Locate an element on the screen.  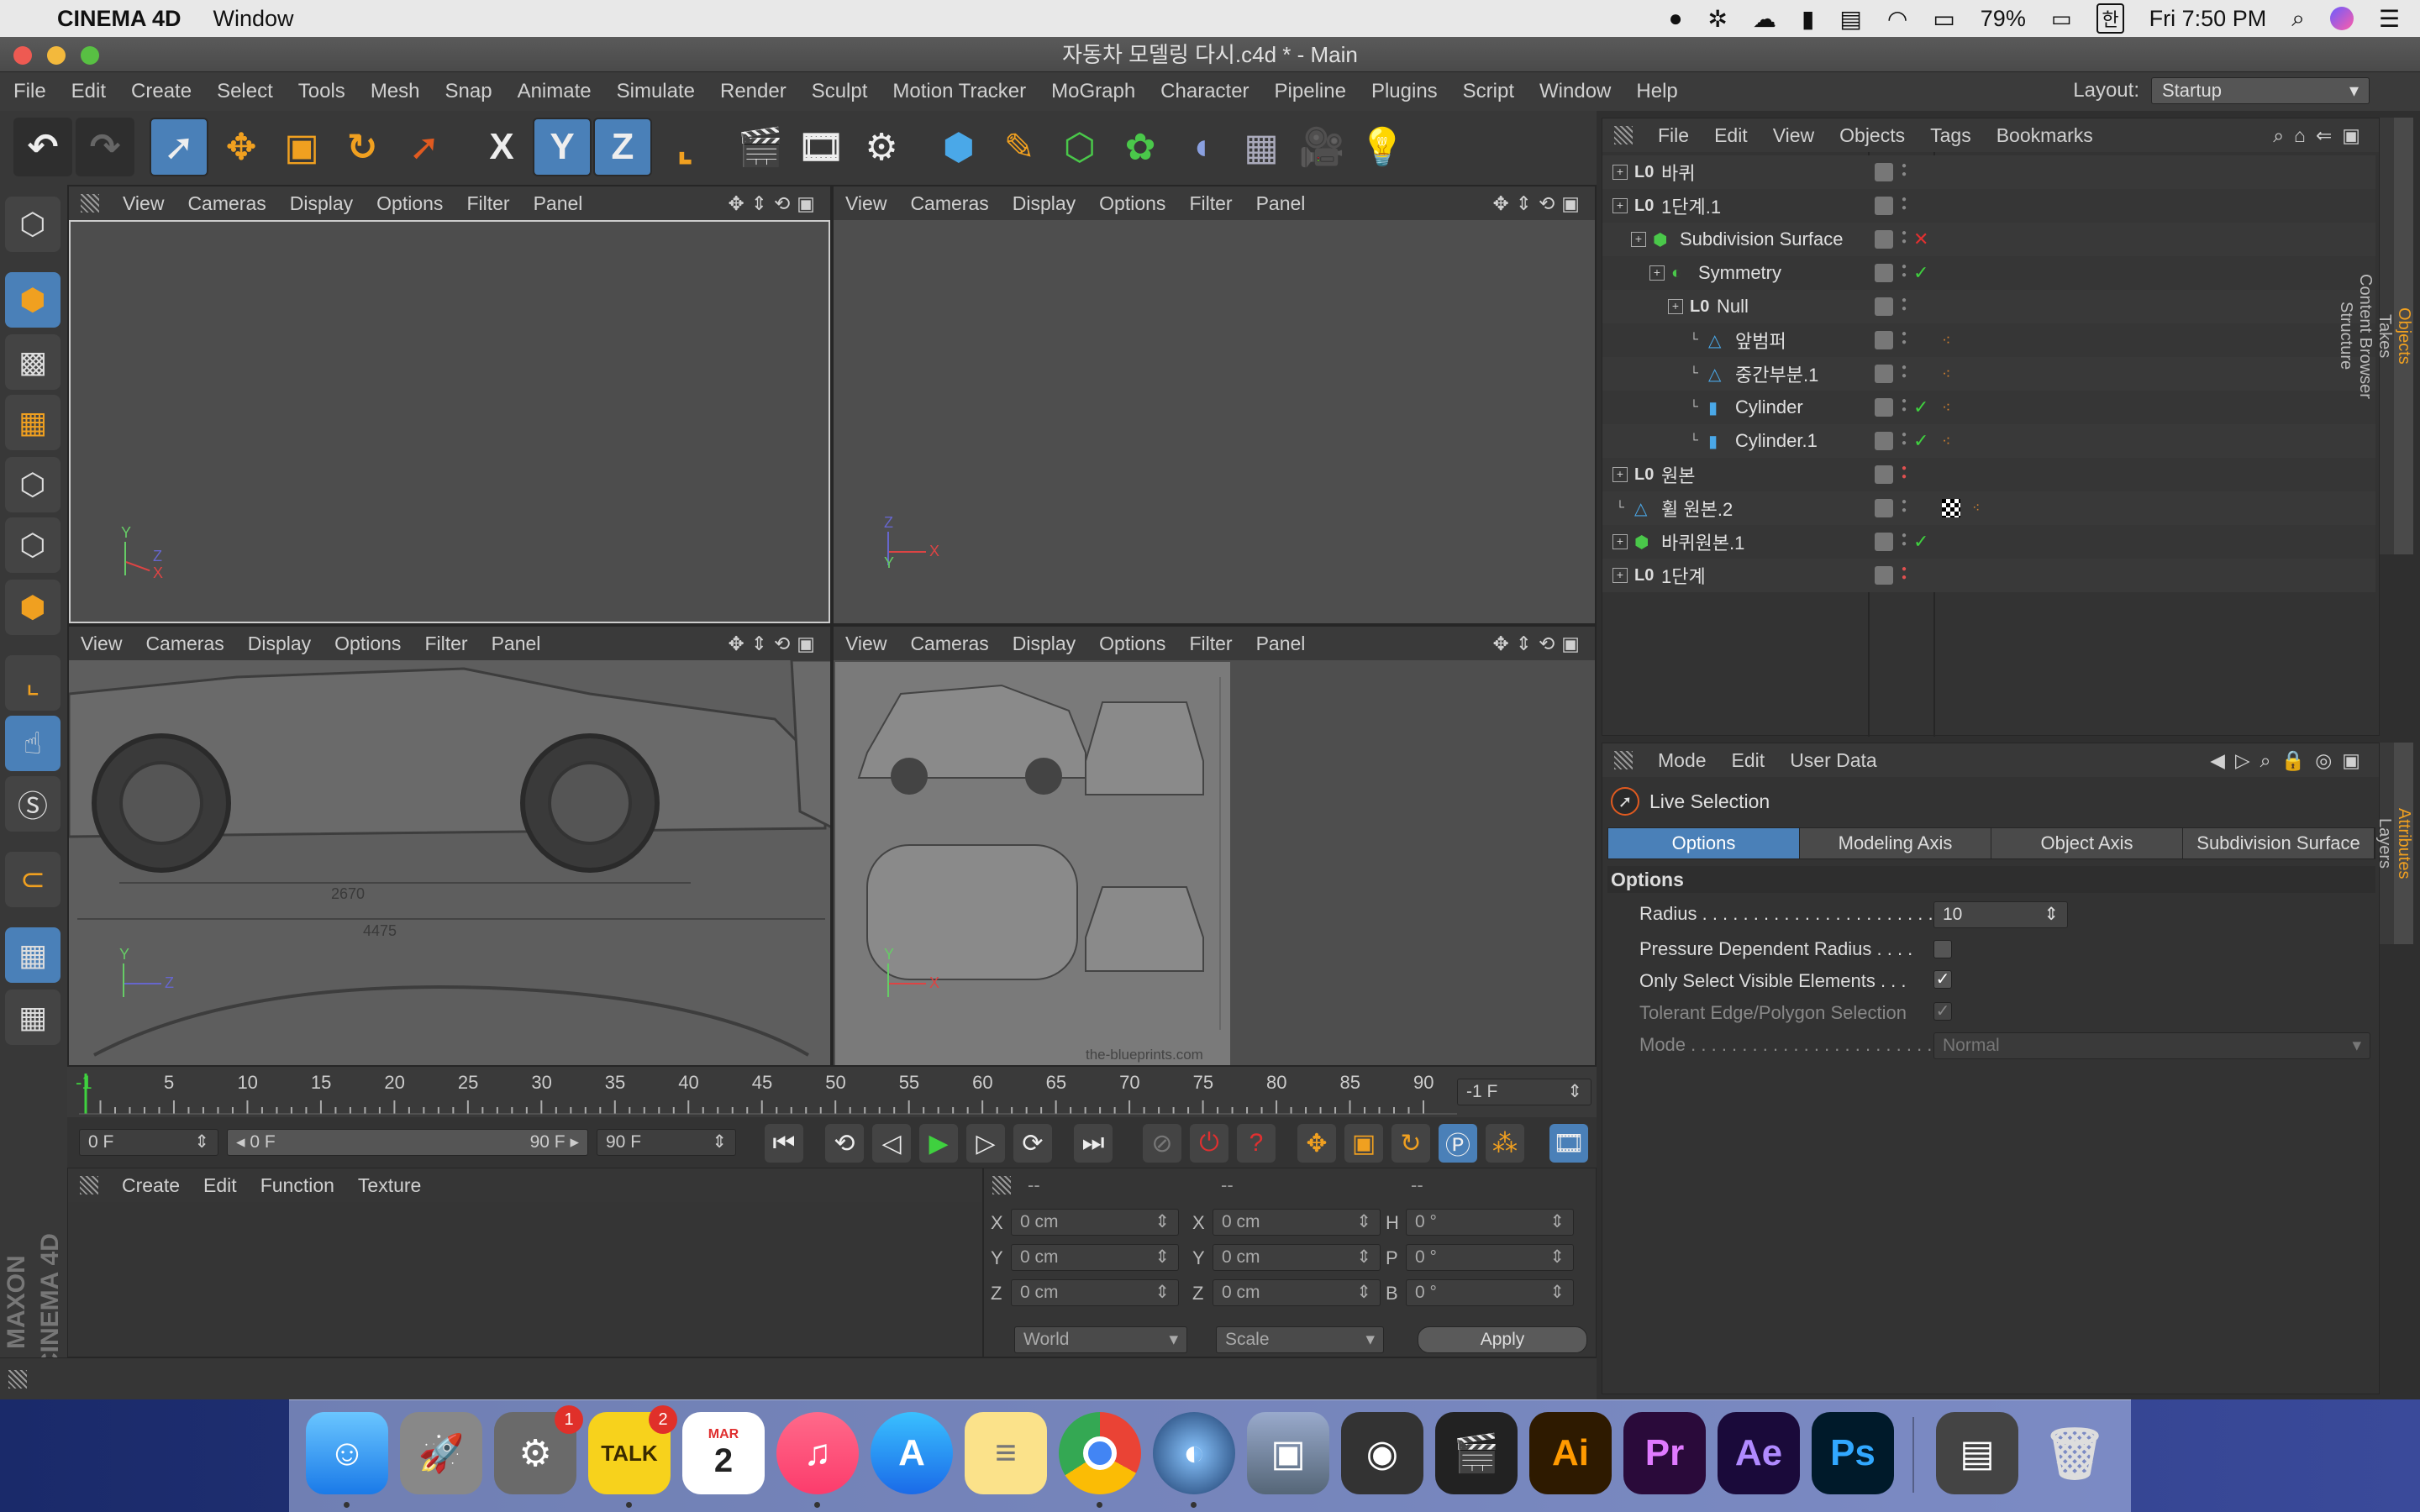
obj-menu-file: File is located at coordinates (1674, 135).